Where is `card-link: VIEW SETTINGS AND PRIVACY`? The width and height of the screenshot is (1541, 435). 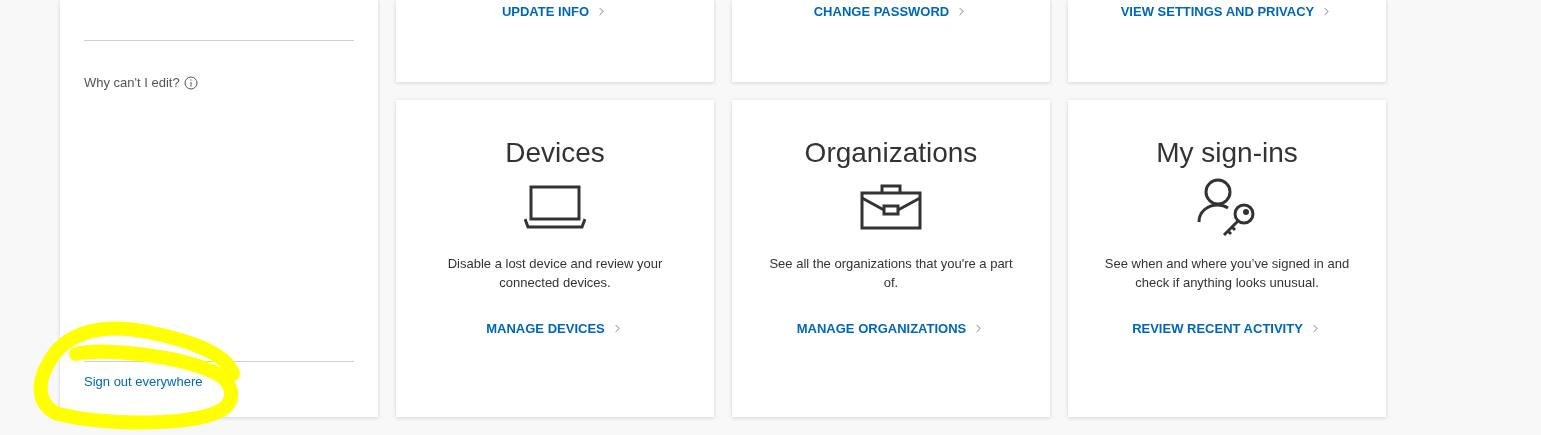
card-link: VIEW SETTINGS AND PRIVACY is located at coordinates (1227, 12).